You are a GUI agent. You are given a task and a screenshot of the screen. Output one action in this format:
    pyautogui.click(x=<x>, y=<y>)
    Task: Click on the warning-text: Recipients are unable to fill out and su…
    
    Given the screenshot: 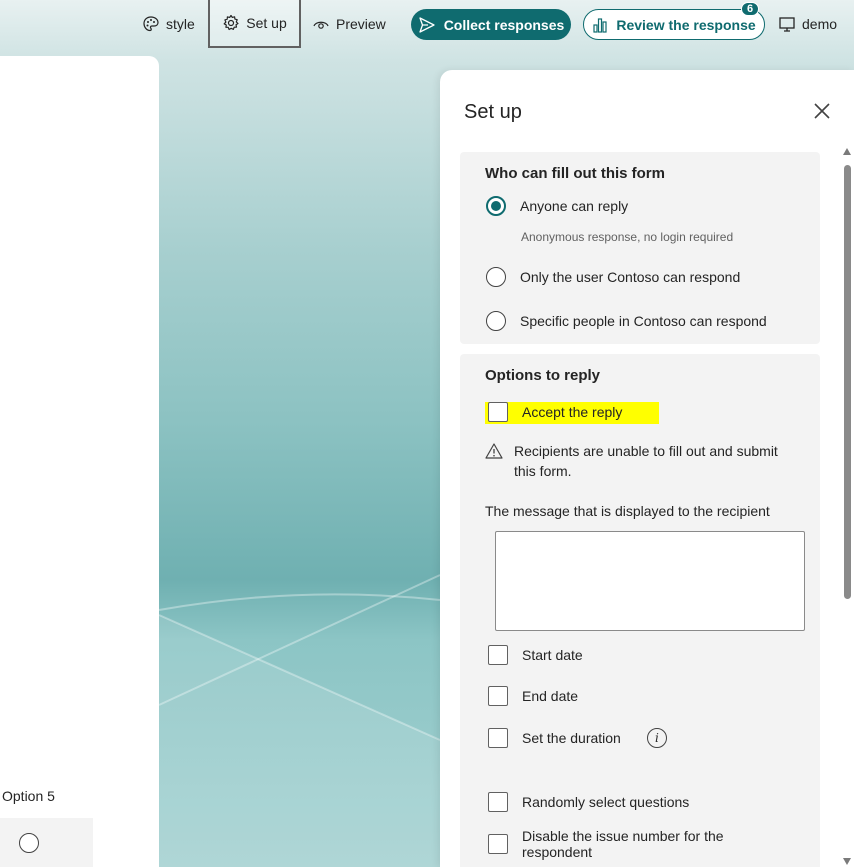 What is the action you would take?
    pyautogui.click(x=646, y=461)
    